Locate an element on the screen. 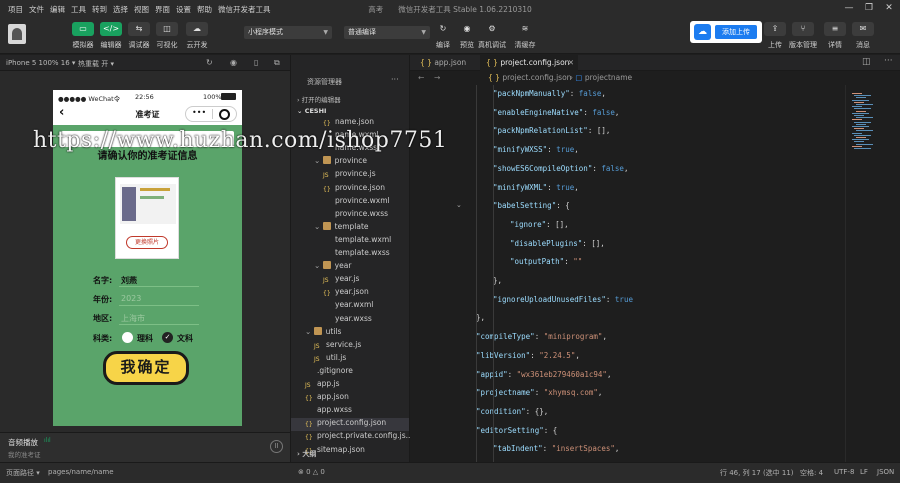  code-token: : is located at coordinates (539, 337).